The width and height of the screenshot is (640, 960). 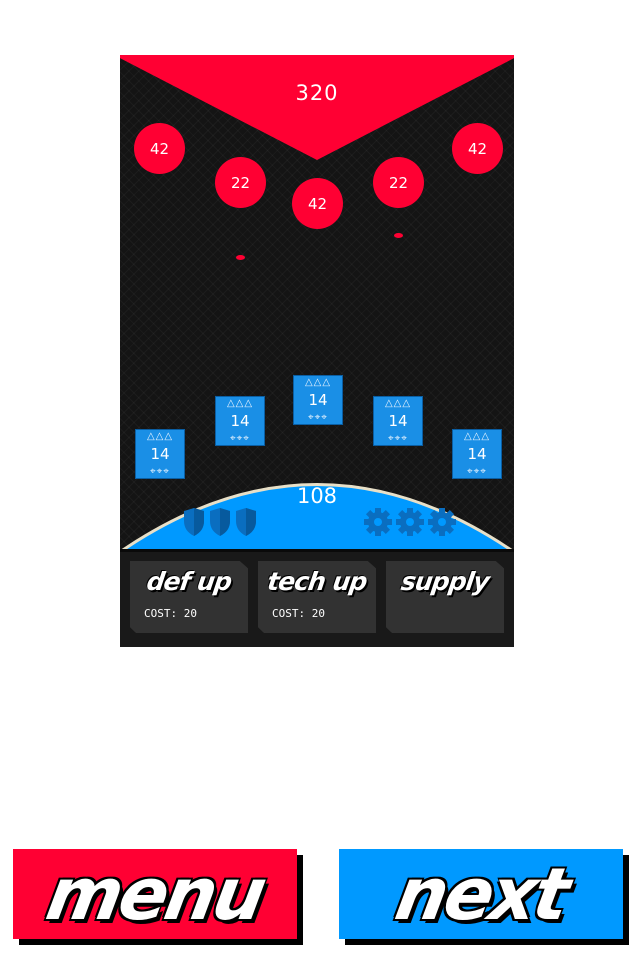 I want to click on enemy-base-hp: 320, so click(x=317, y=93).